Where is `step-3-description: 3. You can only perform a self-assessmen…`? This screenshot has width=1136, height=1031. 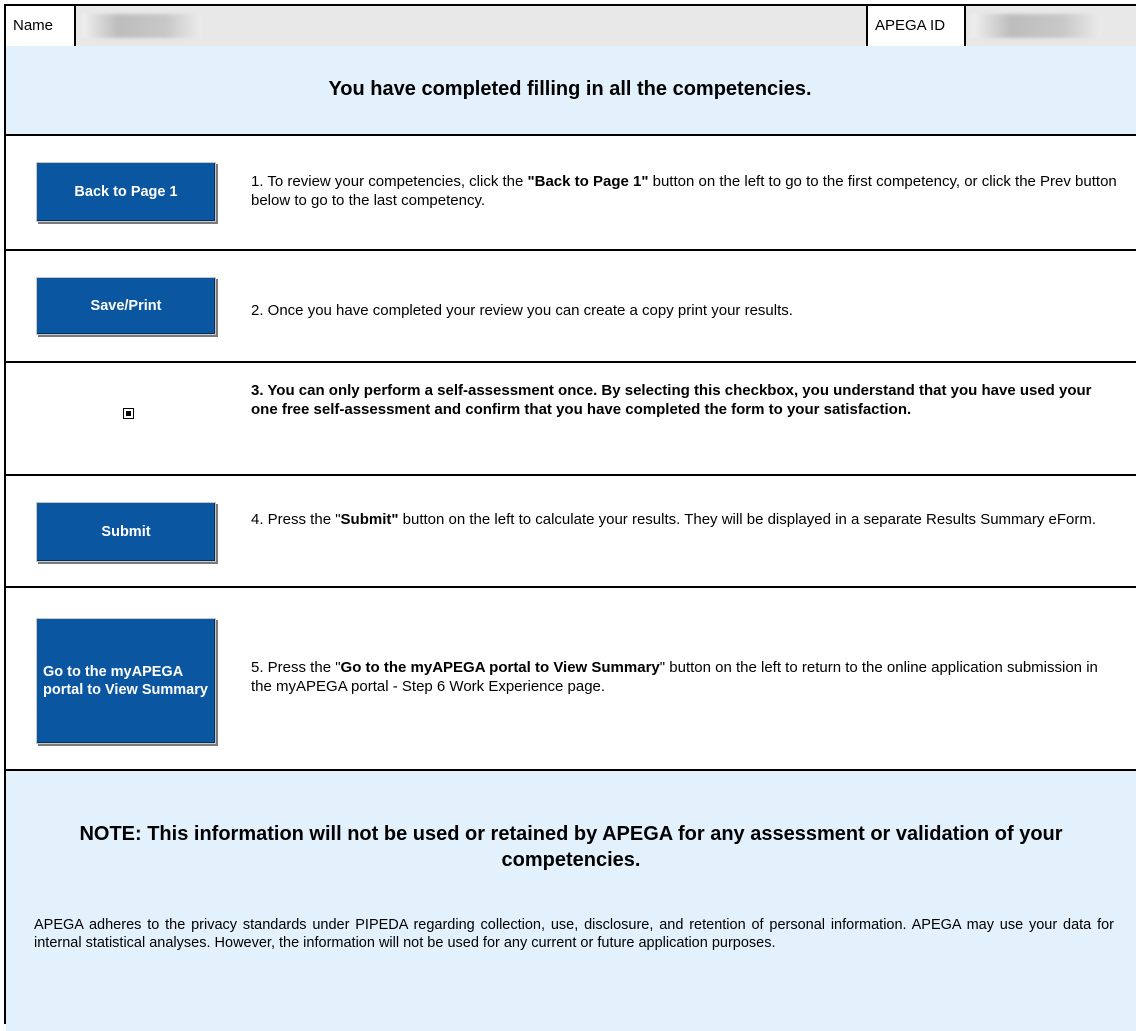 step-3-description: 3. You can only perform a self-assessmen… is located at coordinates (671, 400).